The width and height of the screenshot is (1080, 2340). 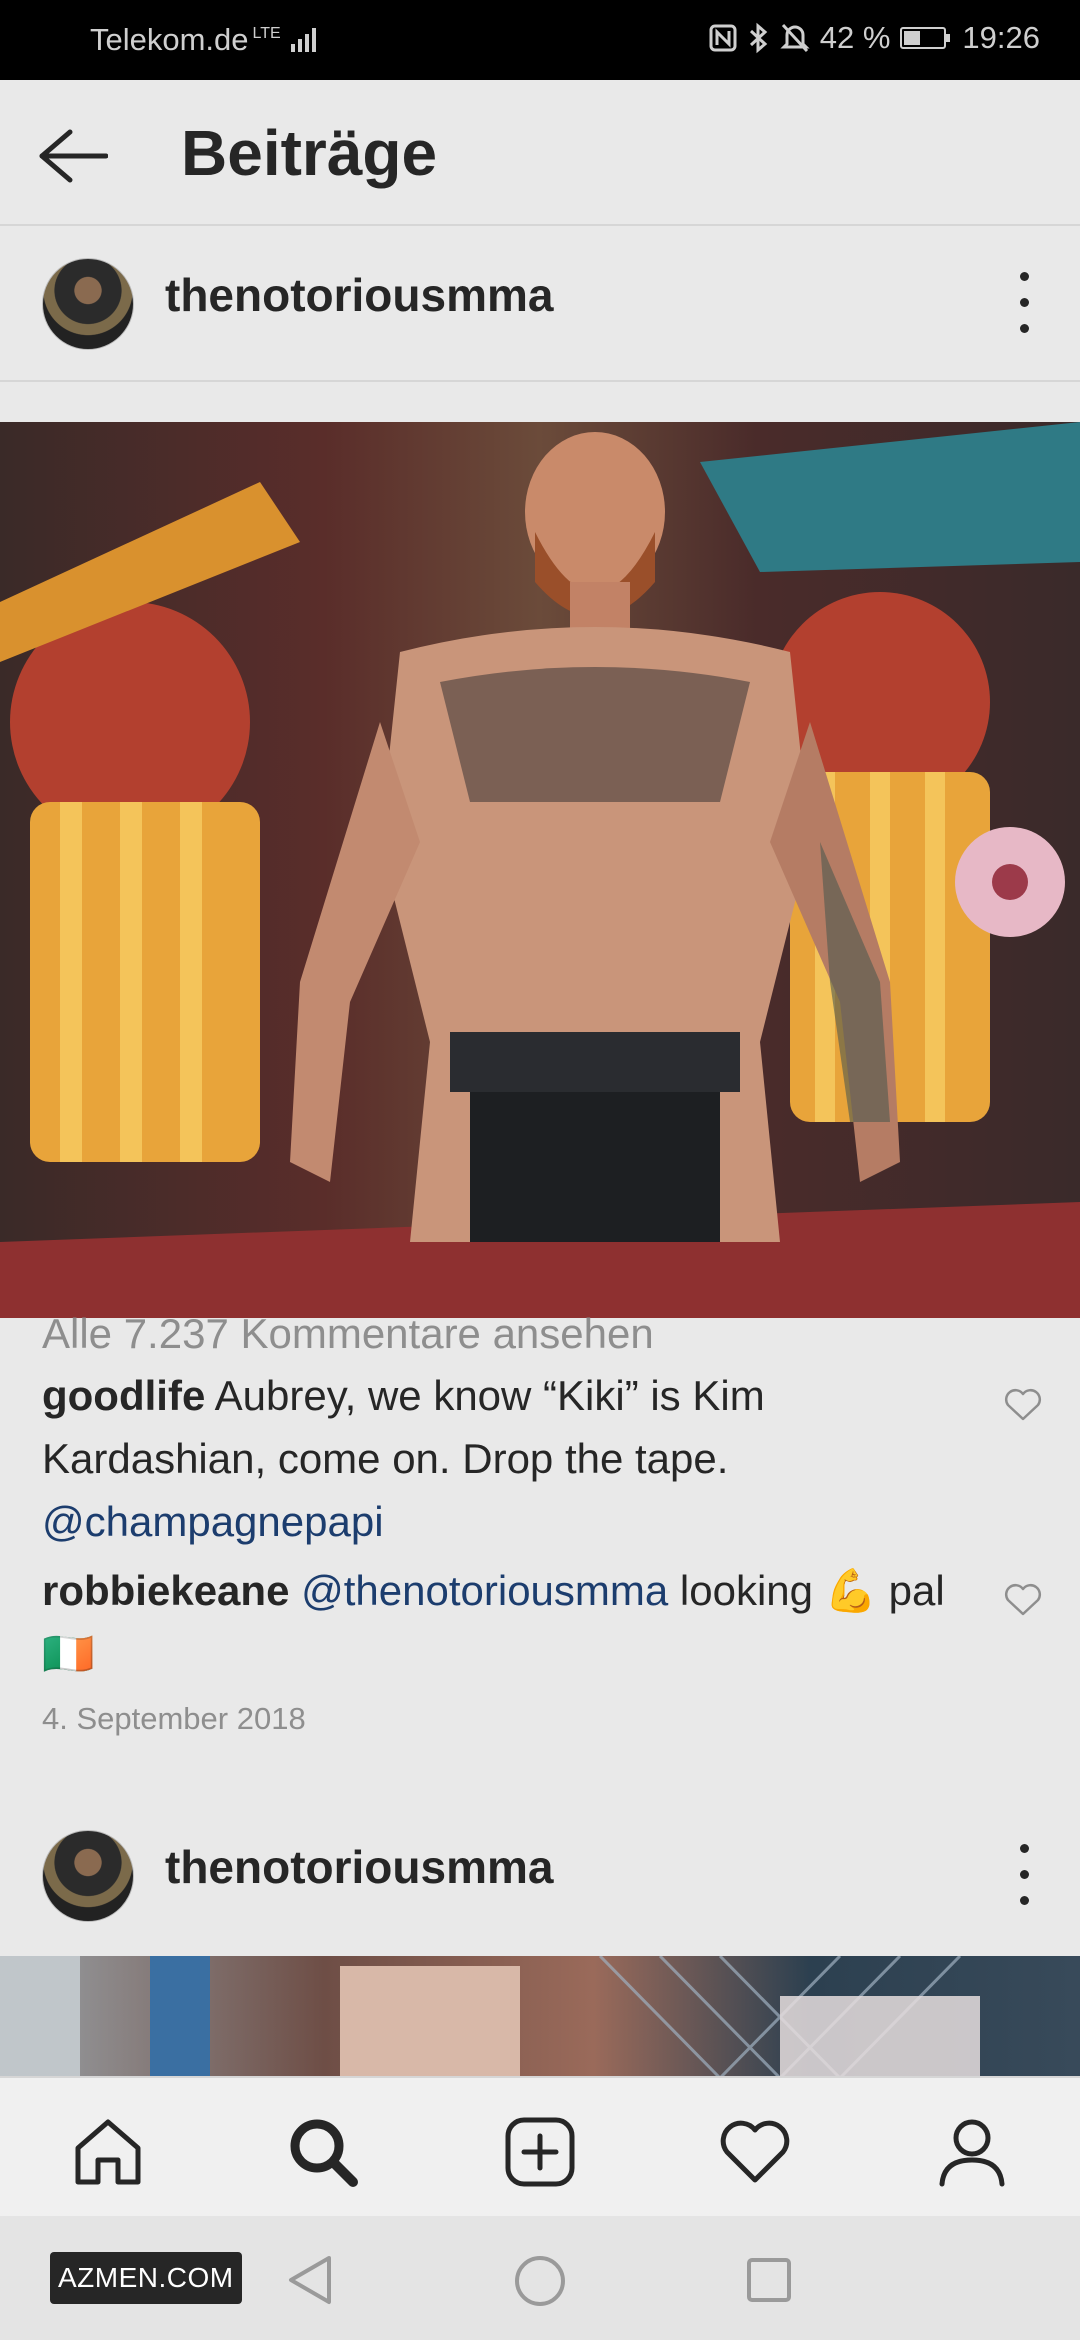 What do you see at coordinates (542, 1334) in the screenshot?
I see `view-all-comments-link: Alle 7.237 Kommentare ansehen` at bounding box center [542, 1334].